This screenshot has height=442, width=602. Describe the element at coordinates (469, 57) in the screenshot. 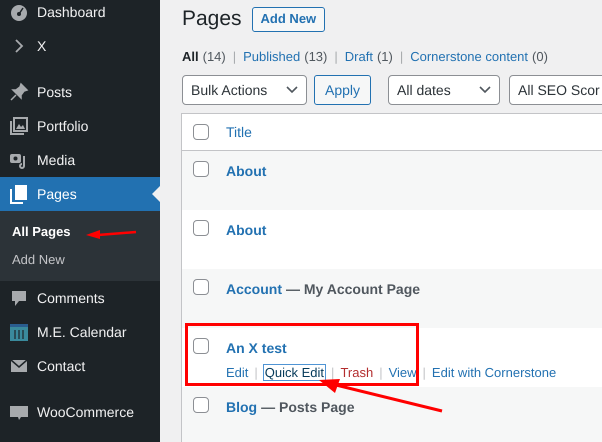

I see `filter-link: Cornerstone content` at that location.